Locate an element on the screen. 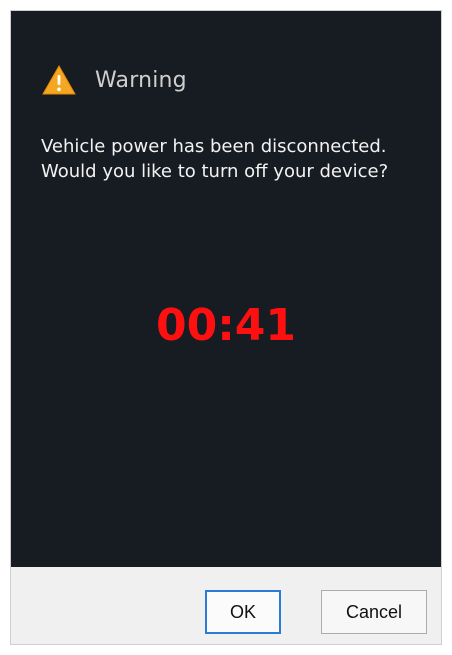 The image size is (452, 655). warning-icon is located at coordinates (59, 80).